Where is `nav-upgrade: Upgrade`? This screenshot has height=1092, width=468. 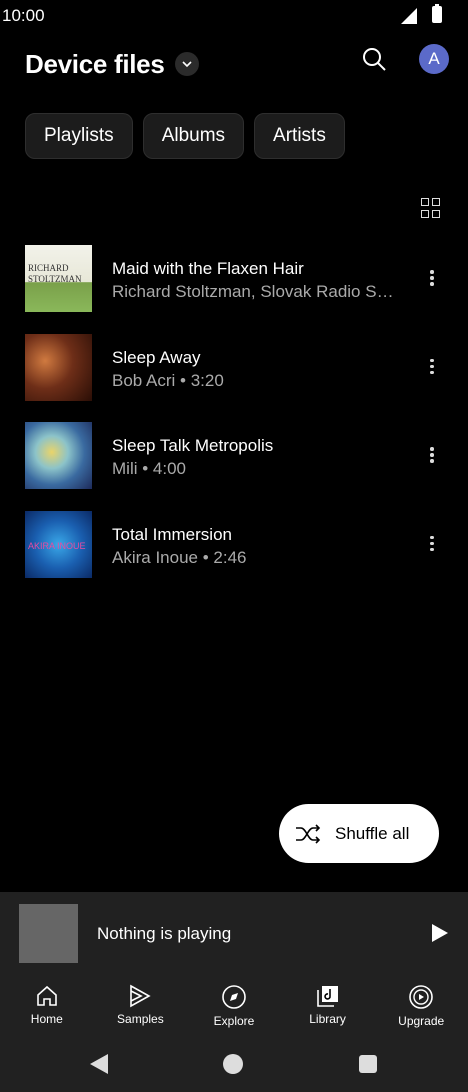
nav-upgrade: Upgrade is located at coordinates (421, 1007).